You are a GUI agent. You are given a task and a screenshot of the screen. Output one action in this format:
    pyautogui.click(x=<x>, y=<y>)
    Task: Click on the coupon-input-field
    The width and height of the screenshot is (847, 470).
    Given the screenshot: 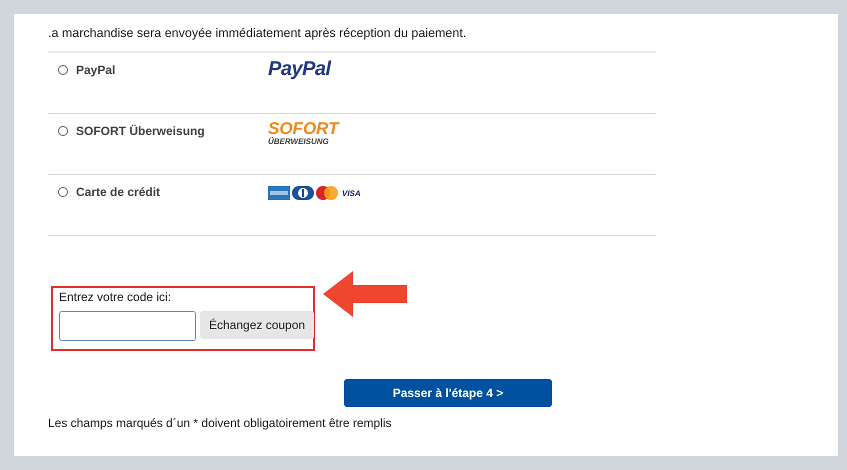 What is the action you would take?
    pyautogui.click(x=127, y=326)
    